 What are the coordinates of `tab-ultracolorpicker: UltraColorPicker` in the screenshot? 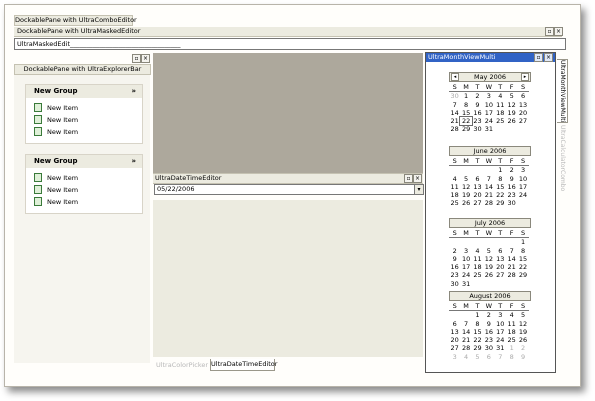 It's located at (182, 365).